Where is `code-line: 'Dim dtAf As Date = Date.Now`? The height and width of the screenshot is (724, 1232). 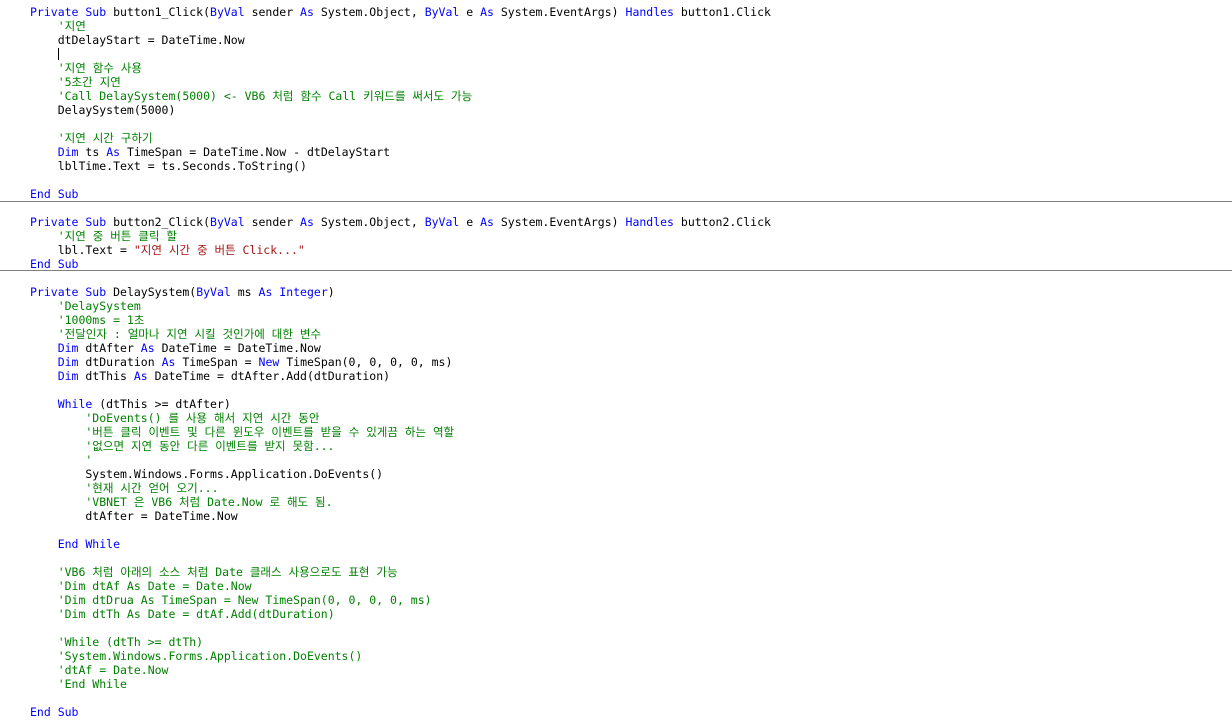
code-line: 'Dim dtAf As Date = Date.Now is located at coordinates (126, 586).